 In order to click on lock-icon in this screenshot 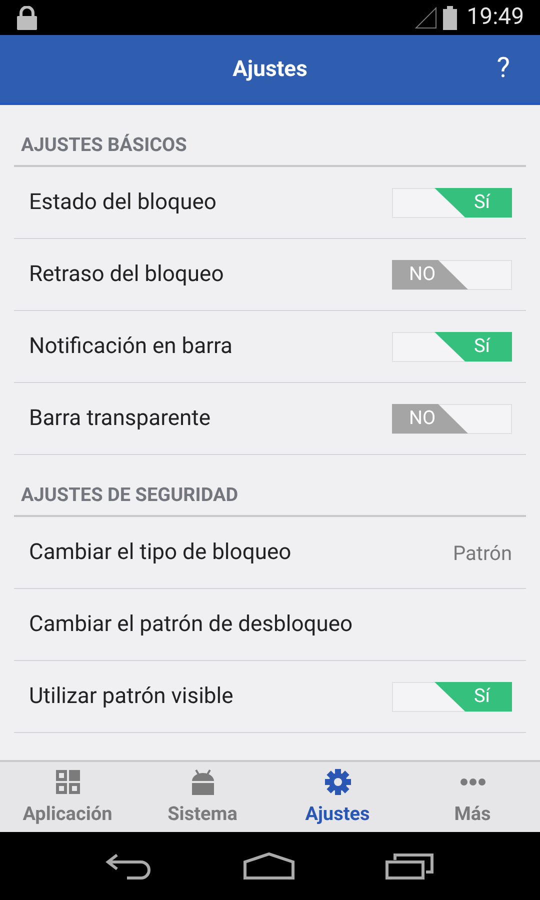, I will do `click(27, 18)`.